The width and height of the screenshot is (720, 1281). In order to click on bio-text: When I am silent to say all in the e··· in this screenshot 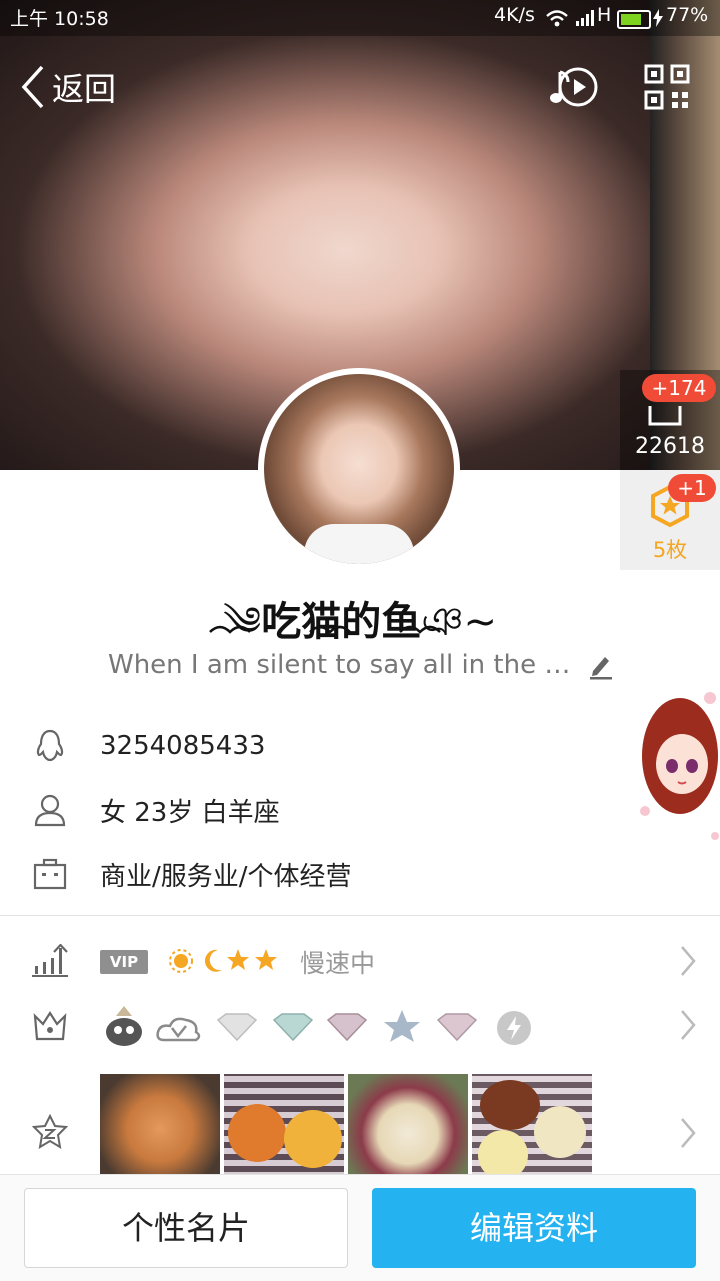, I will do `click(343, 665)`.